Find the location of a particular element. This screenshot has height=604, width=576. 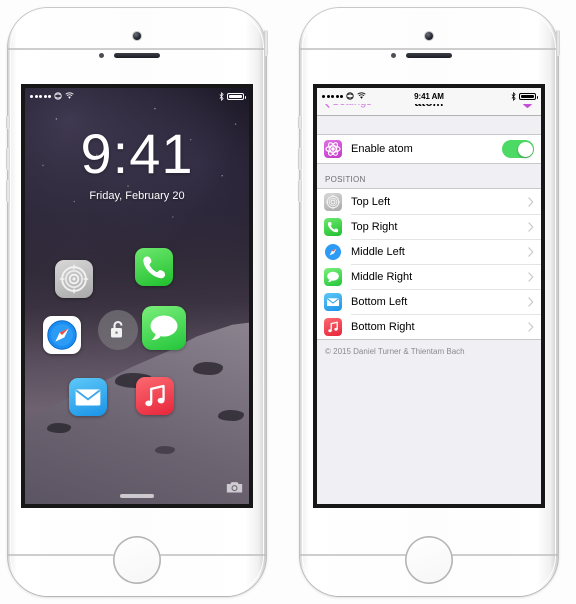

toggle-knob is located at coordinates (525, 149).